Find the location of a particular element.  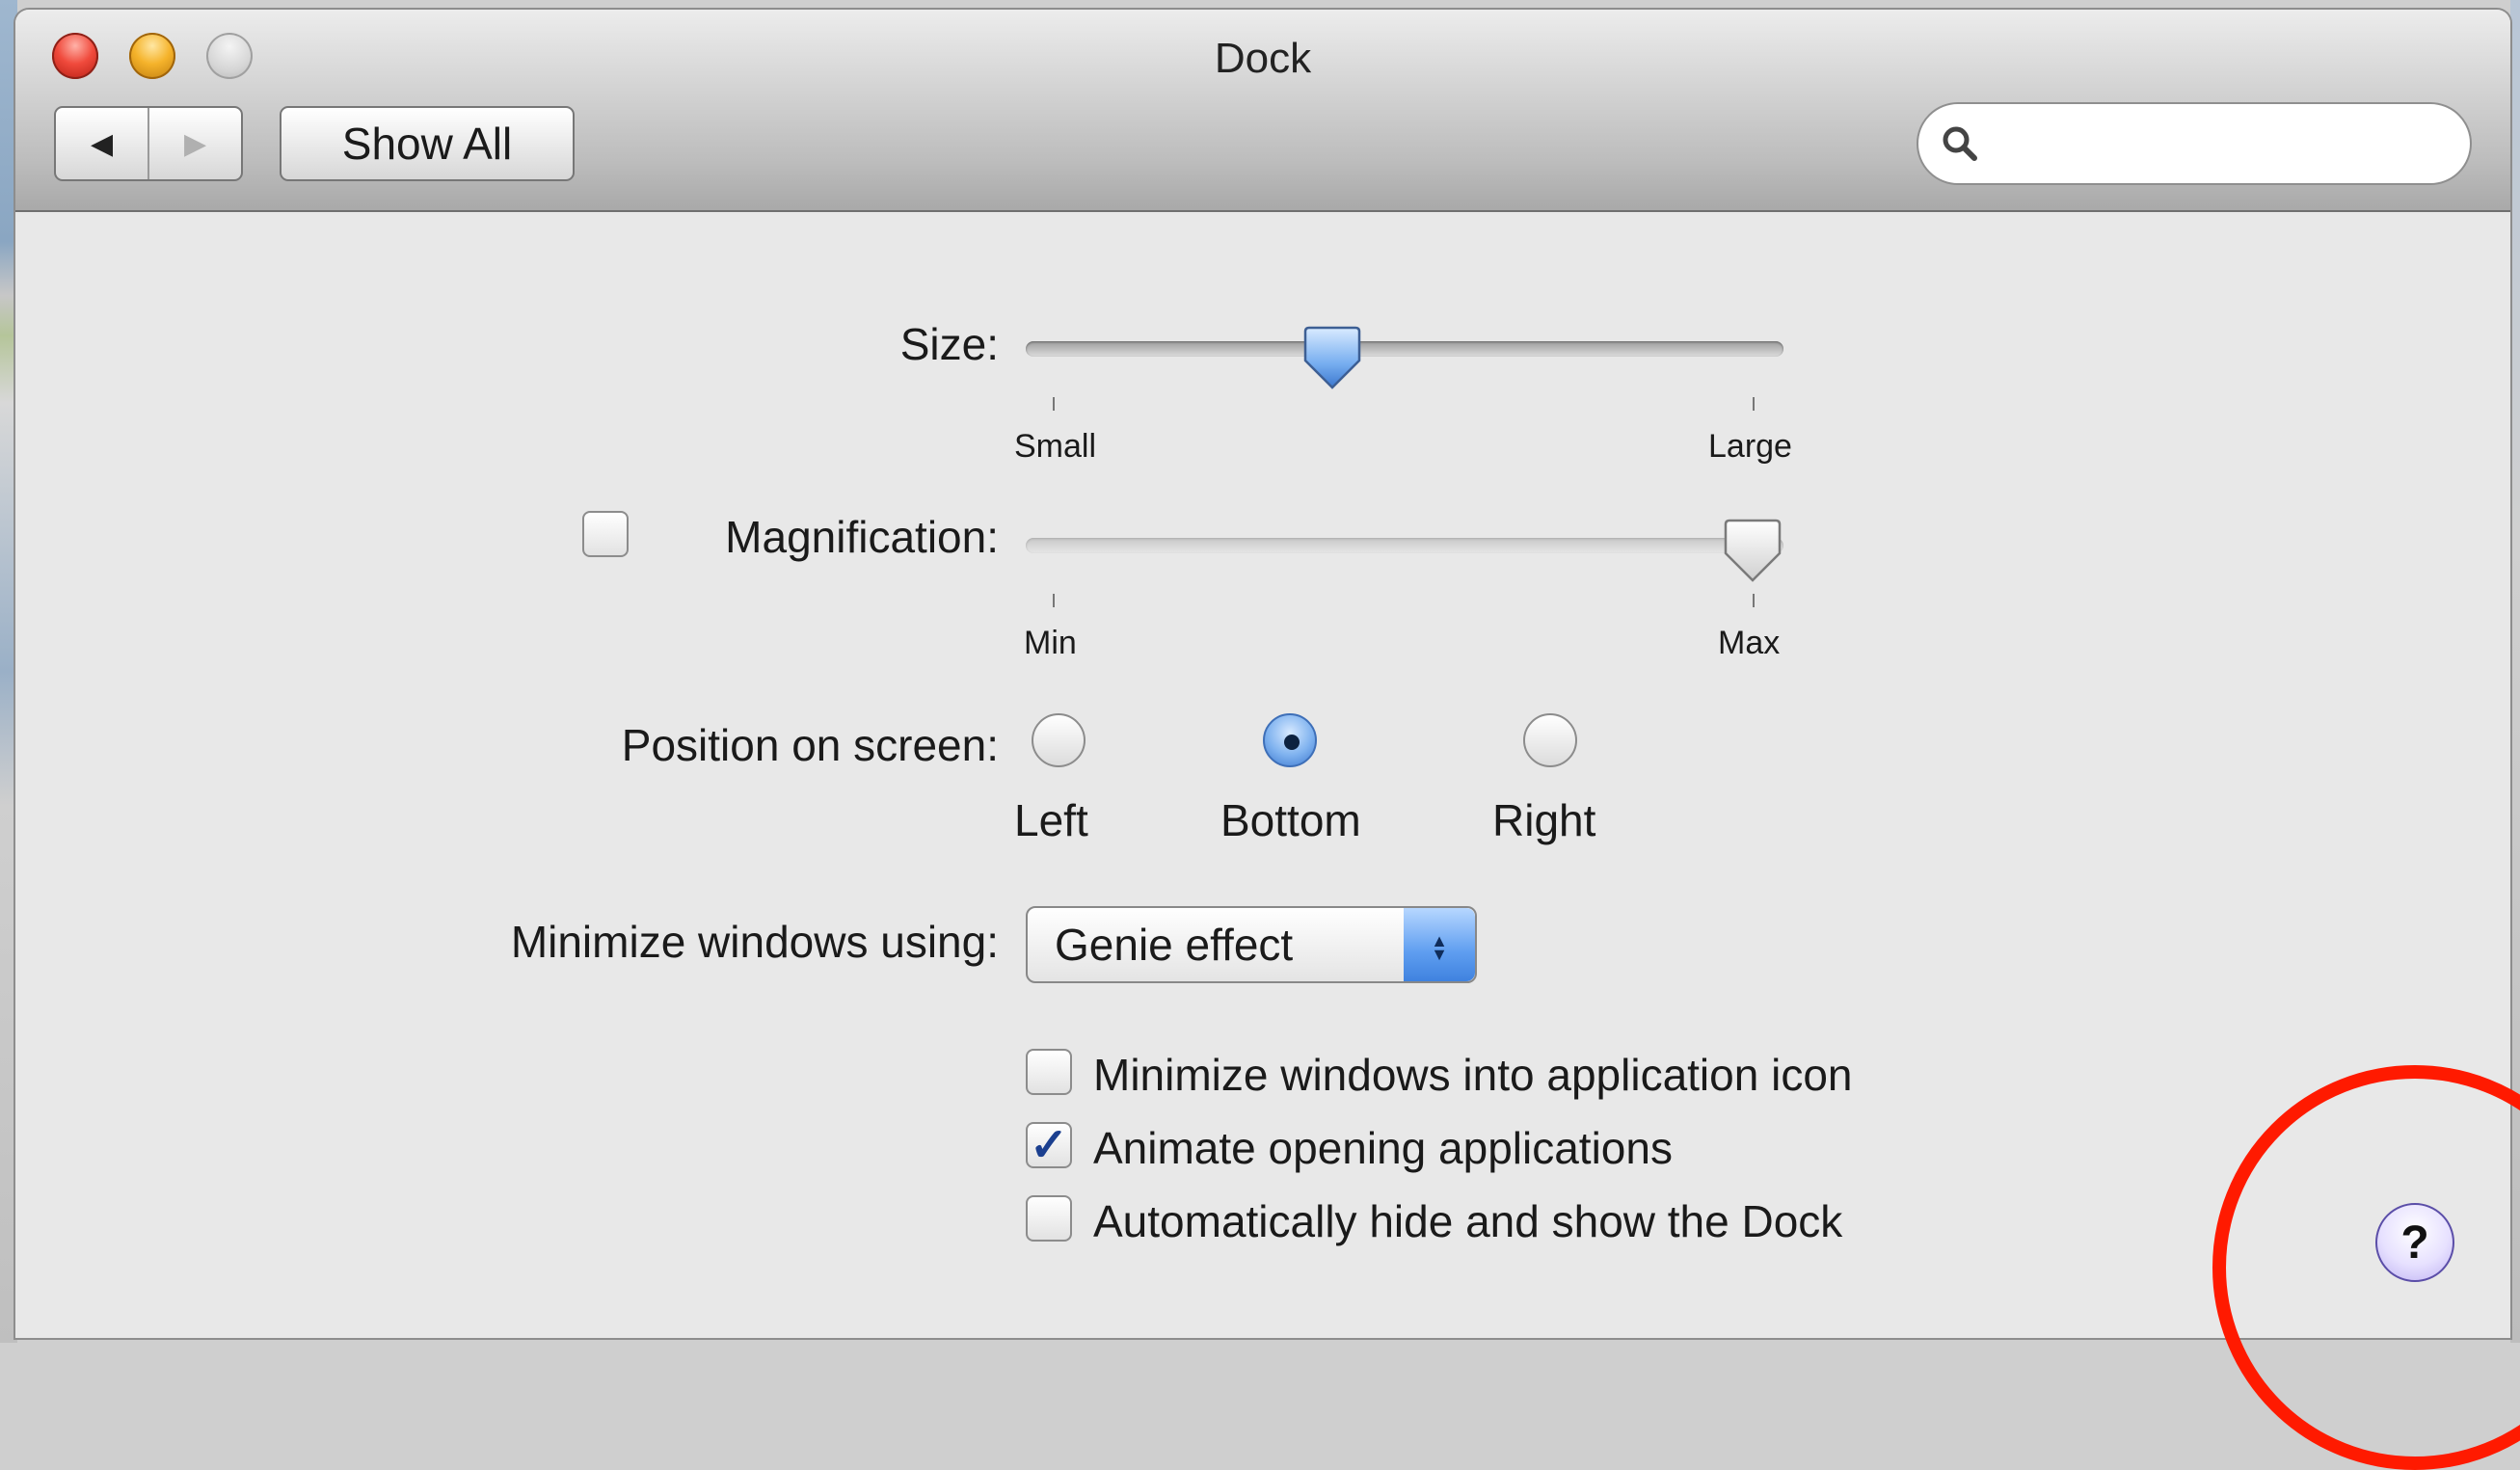

checkmark-icon: ✓ is located at coordinates (1049, 1145).